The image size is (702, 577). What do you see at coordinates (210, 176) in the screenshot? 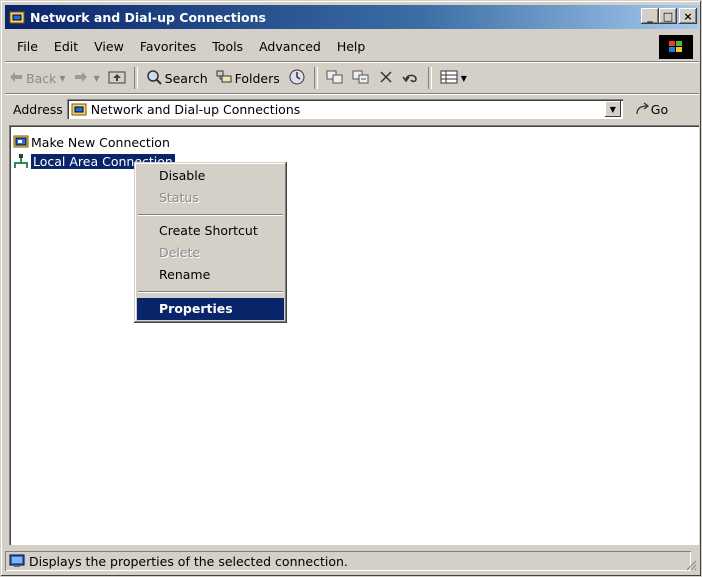
I see `context-menu-disable: Disable` at bounding box center [210, 176].